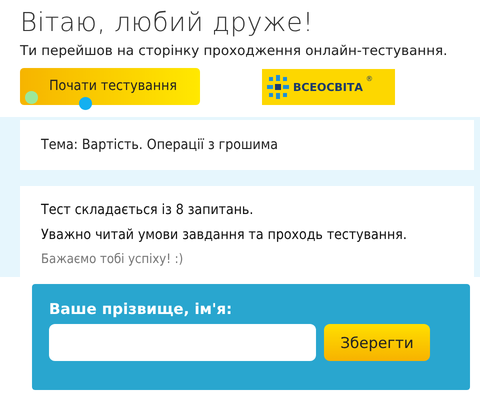 This screenshot has width=480, height=415. Describe the element at coordinates (147, 210) in the screenshot. I see `info-text: Тест складається із 8 запитань.` at that location.